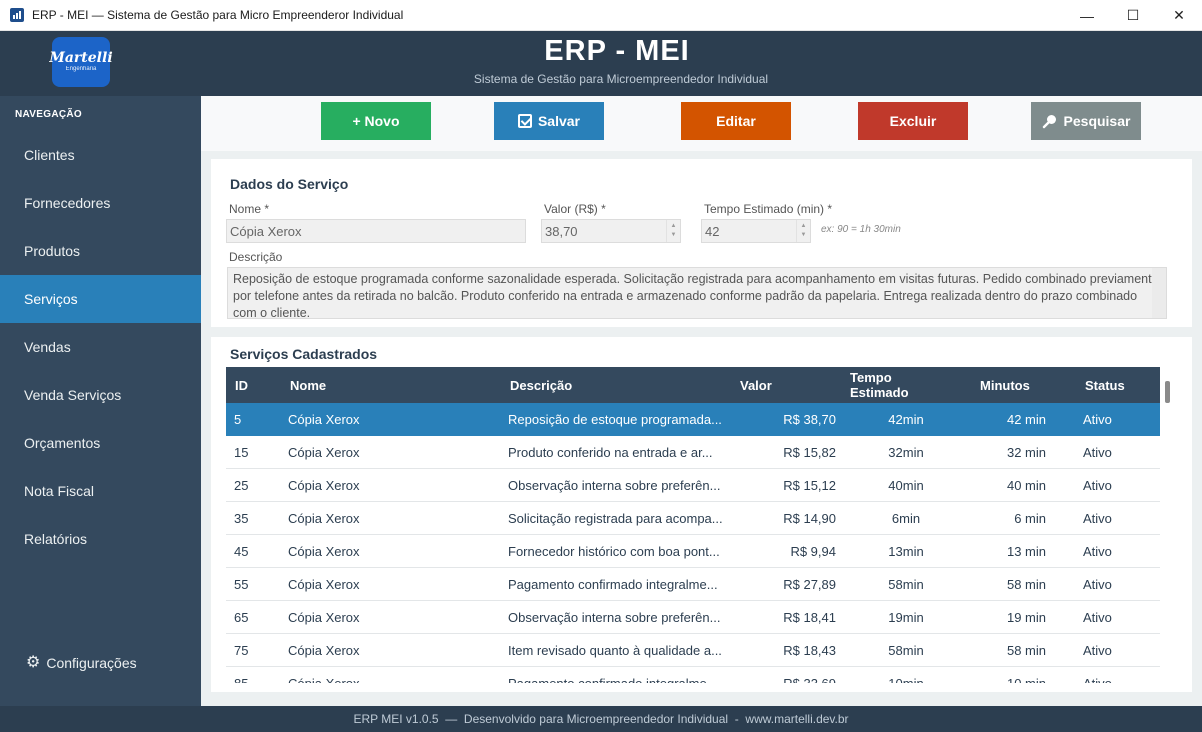  What do you see at coordinates (809, 518) in the screenshot?
I see `cell-valor: R$ 14,90` at bounding box center [809, 518].